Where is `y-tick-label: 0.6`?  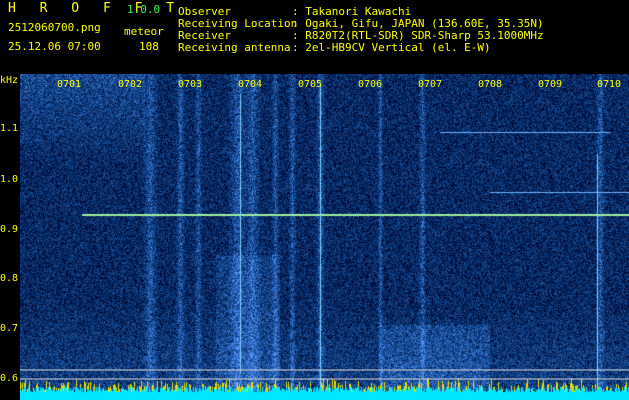 y-tick-label: 0.6 is located at coordinates (9, 378).